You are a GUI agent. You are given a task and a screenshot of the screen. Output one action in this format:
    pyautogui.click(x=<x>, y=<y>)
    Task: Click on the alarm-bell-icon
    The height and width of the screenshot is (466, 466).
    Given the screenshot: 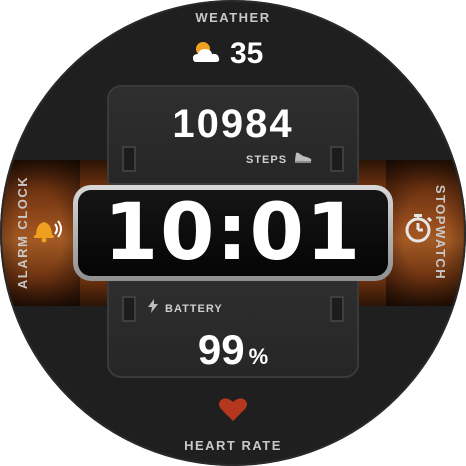 What is the action you would take?
    pyautogui.click(x=46, y=231)
    